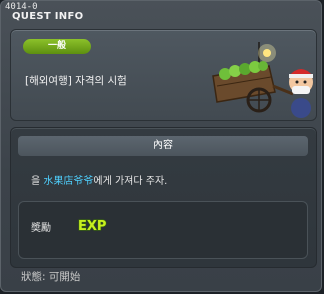  Describe the element at coordinates (130, 181) in the screenshot. I see `desc-suffix: 에게 가져다 주자.` at that location.